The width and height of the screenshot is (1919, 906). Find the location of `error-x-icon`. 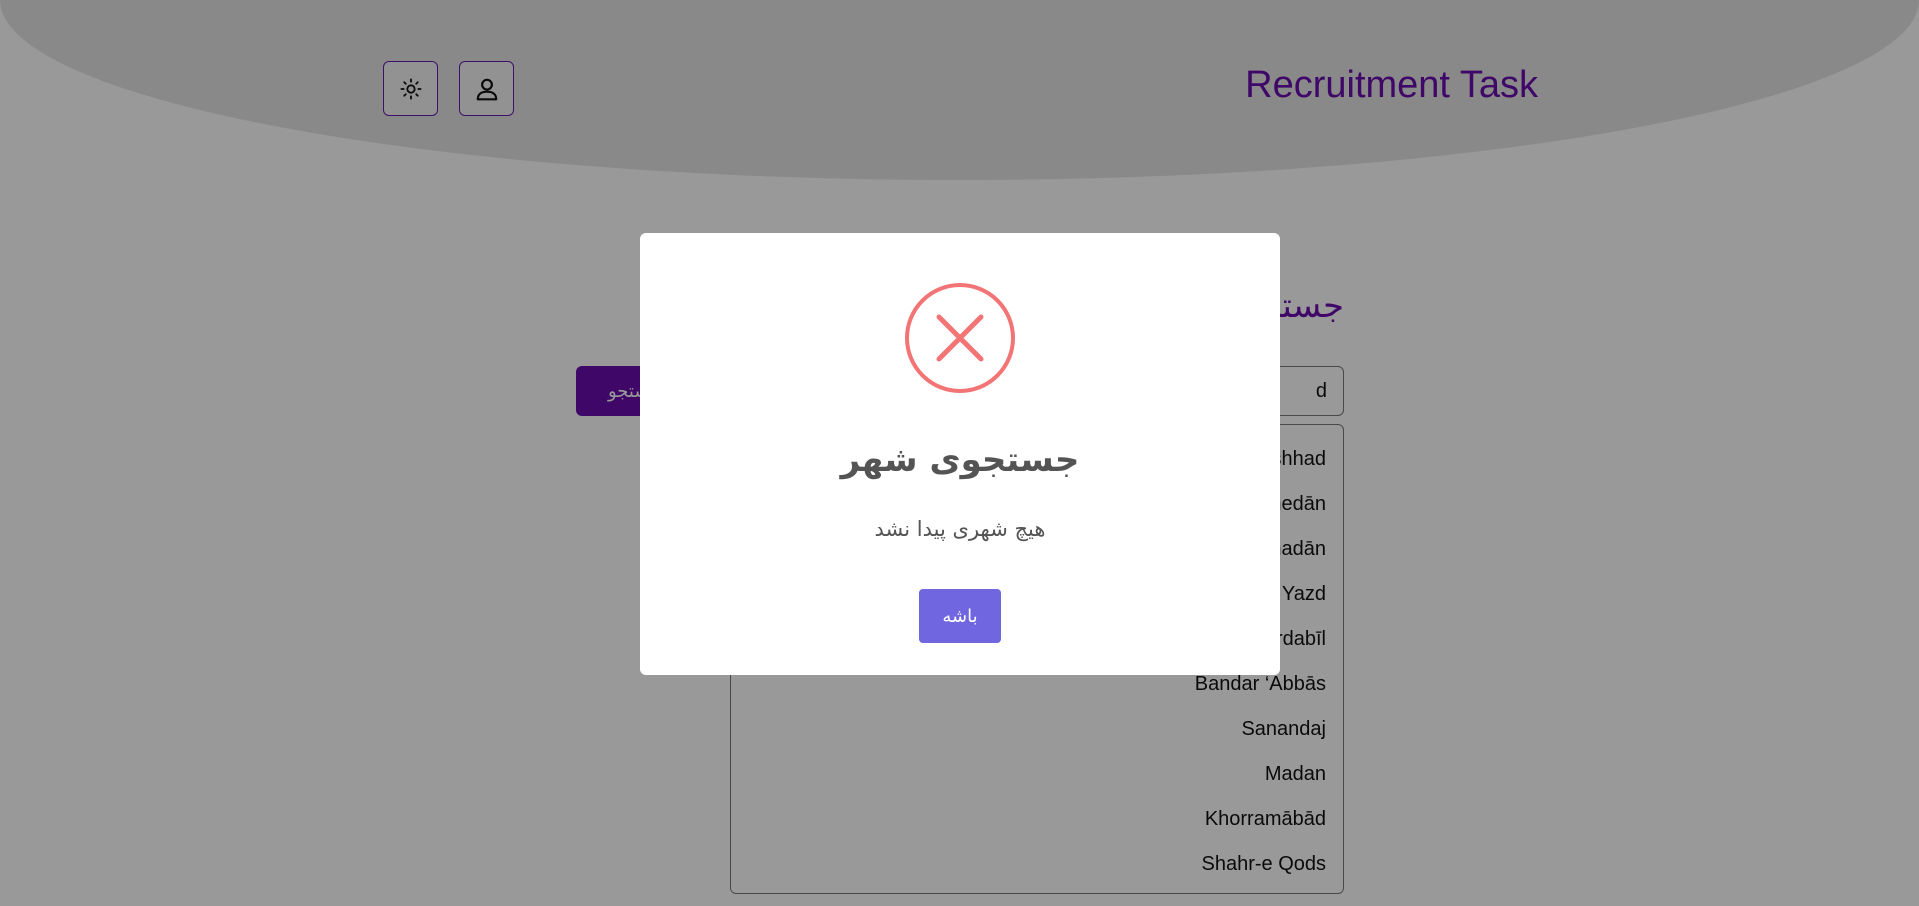

error-x-icon is located at coordinates (960, 338).